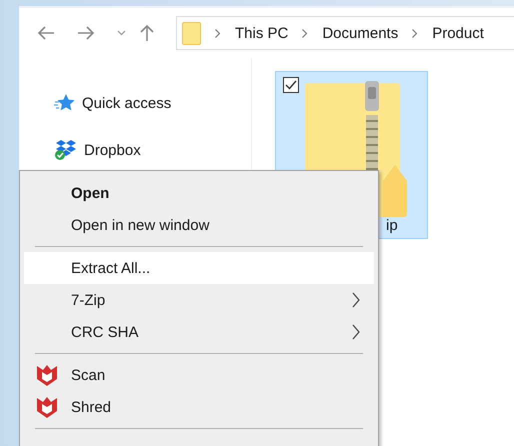 This screenshot has height=446, width=514. What do you see at coordinates (46, 33) in the screenshot?
I see `back-icon` at bounding box center [46, 33].